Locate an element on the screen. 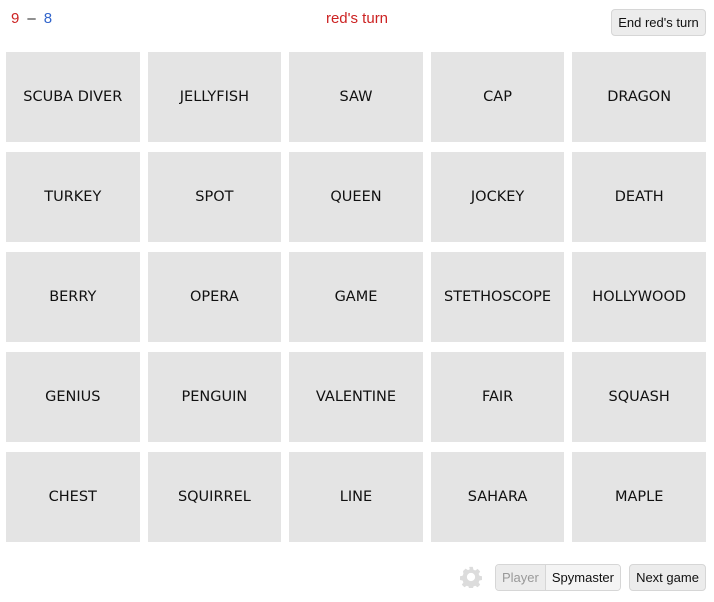 The image size is (714, 602). word-card: LINE is located at coordinates (356, 497).